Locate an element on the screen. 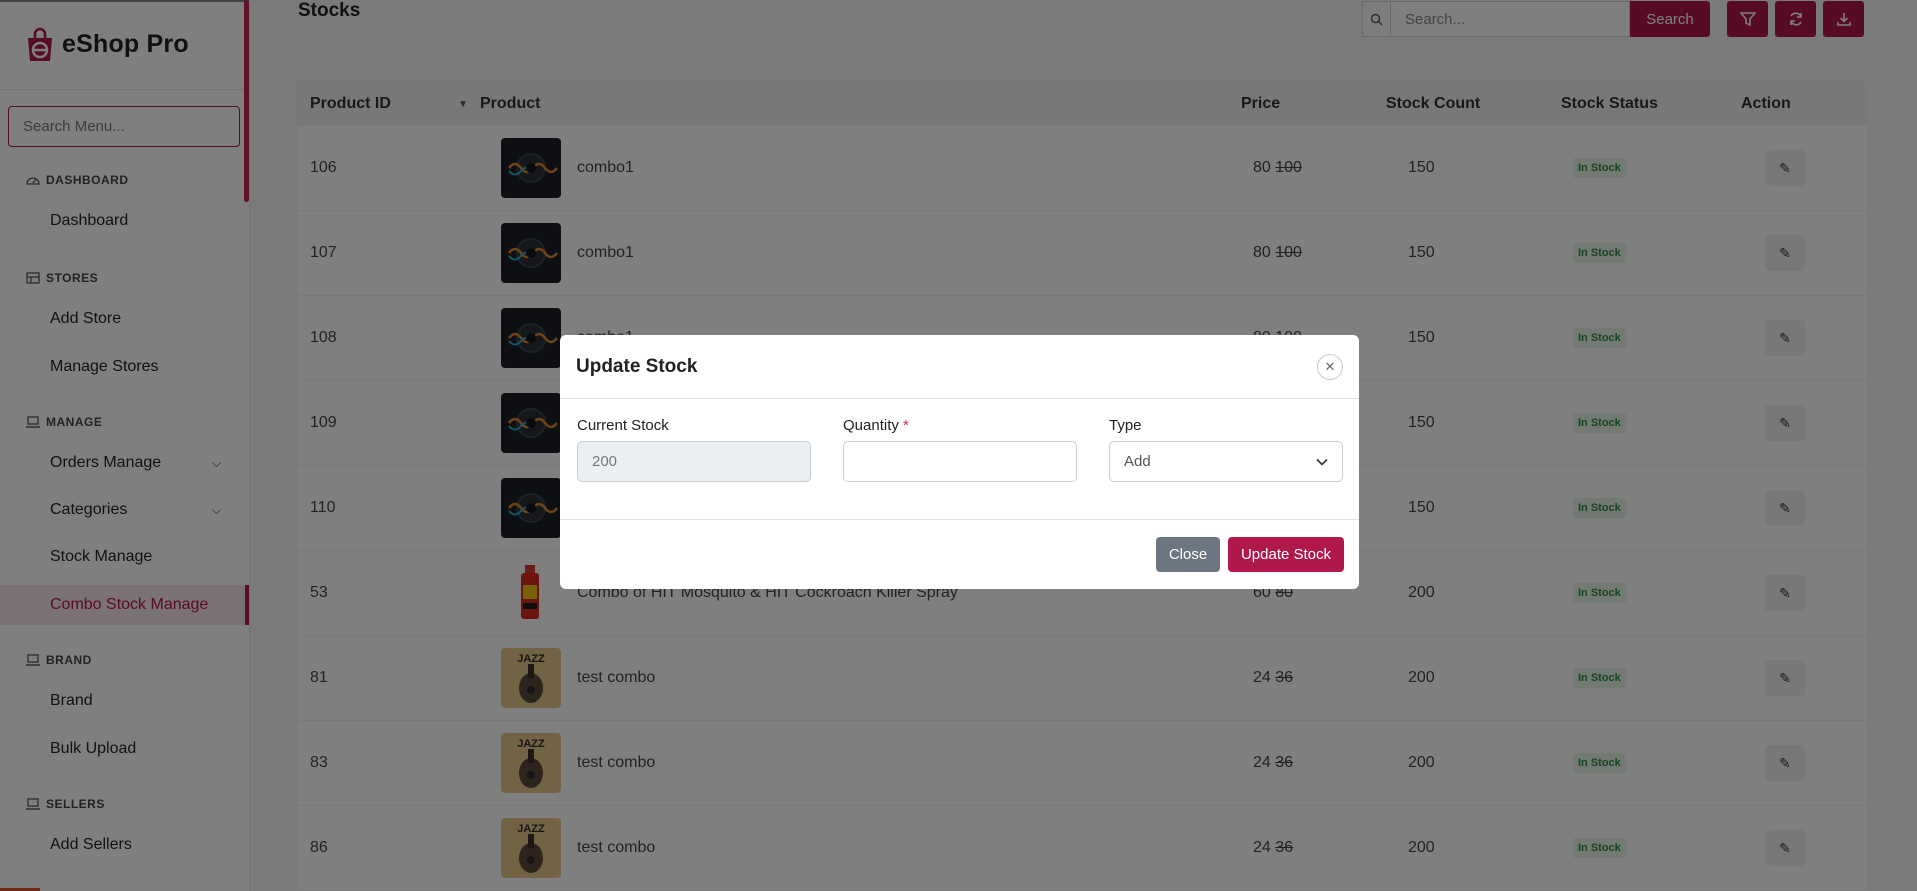 The image size is (1917, 891). current-stock-label: Current Stock is located at coordinates (623, 425).